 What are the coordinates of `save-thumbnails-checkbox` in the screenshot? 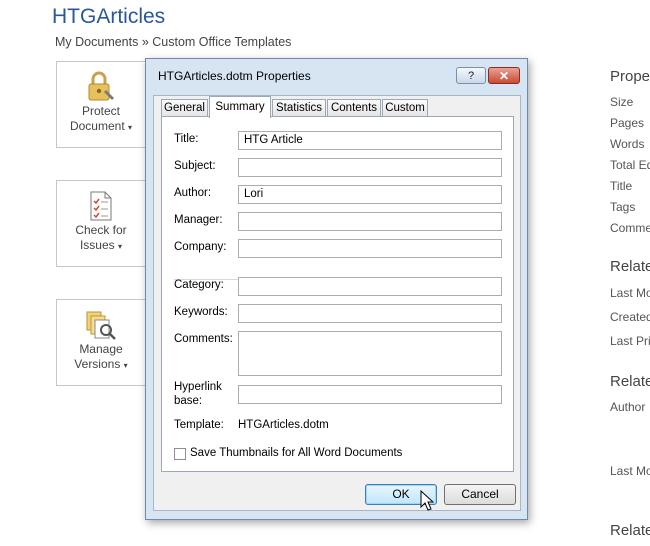 It's located at (180, 454).